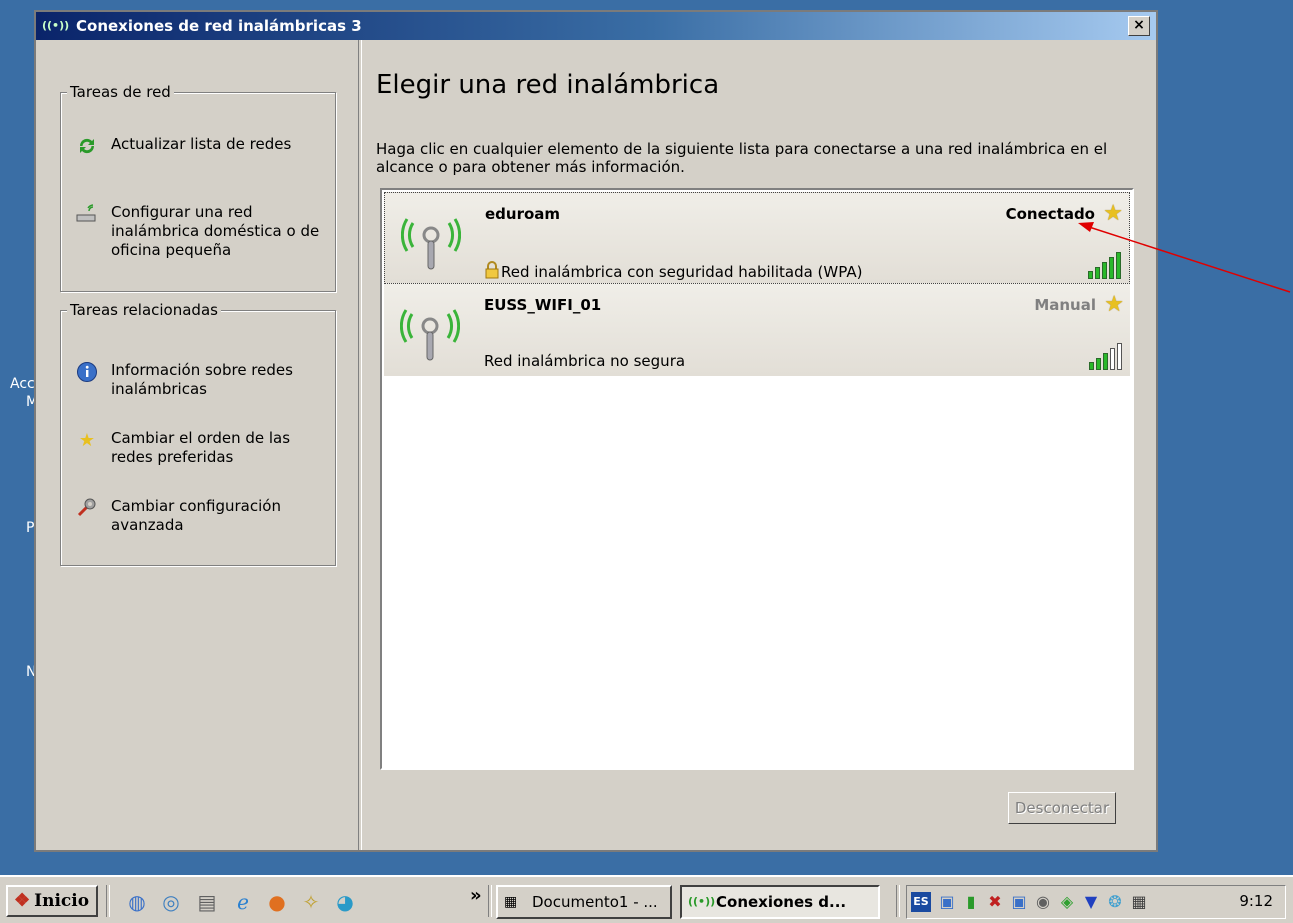  I want to click on page-title: Elegir una red inalámbrica, so click(548, 85).